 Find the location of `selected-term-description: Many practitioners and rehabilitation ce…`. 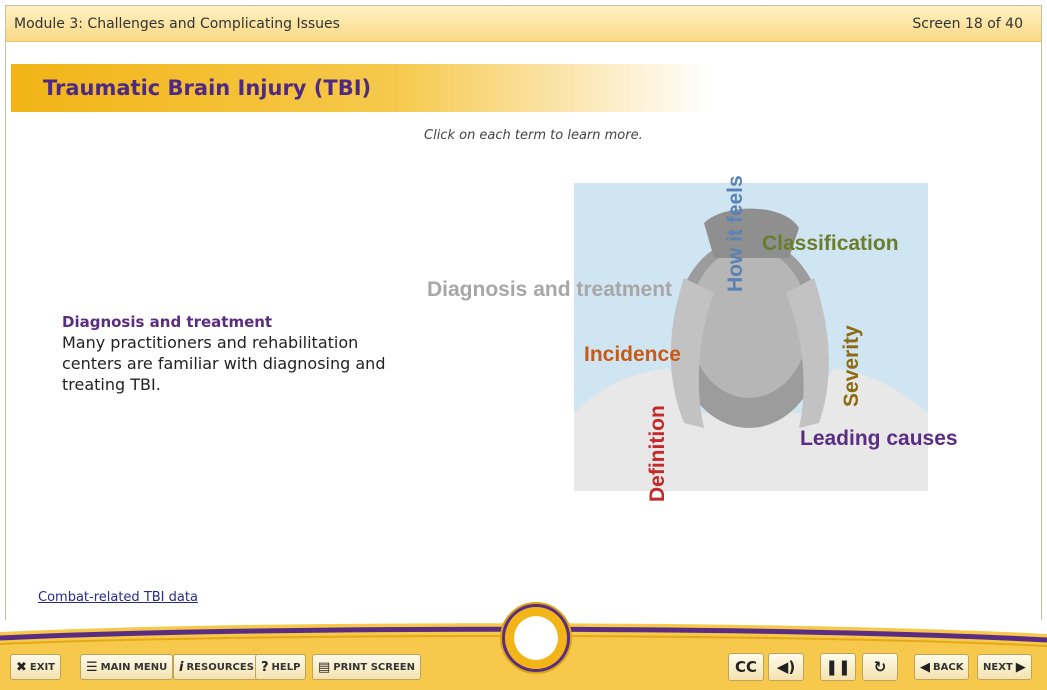

selected-term-description: Many practitioners and rehabilitation ce… is located at coordinates (224, 363).